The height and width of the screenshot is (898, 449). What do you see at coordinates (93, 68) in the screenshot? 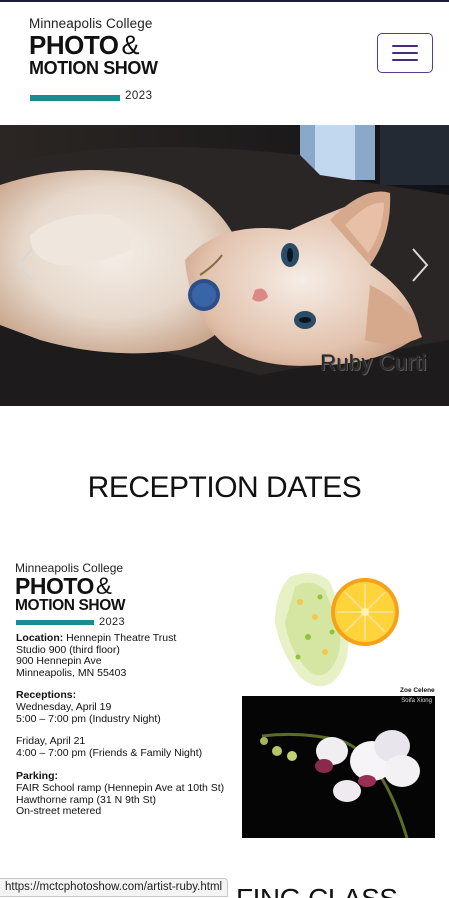
I see `logo-motion-show-text: MOTION SHOW` at bounding box center [93, 68].